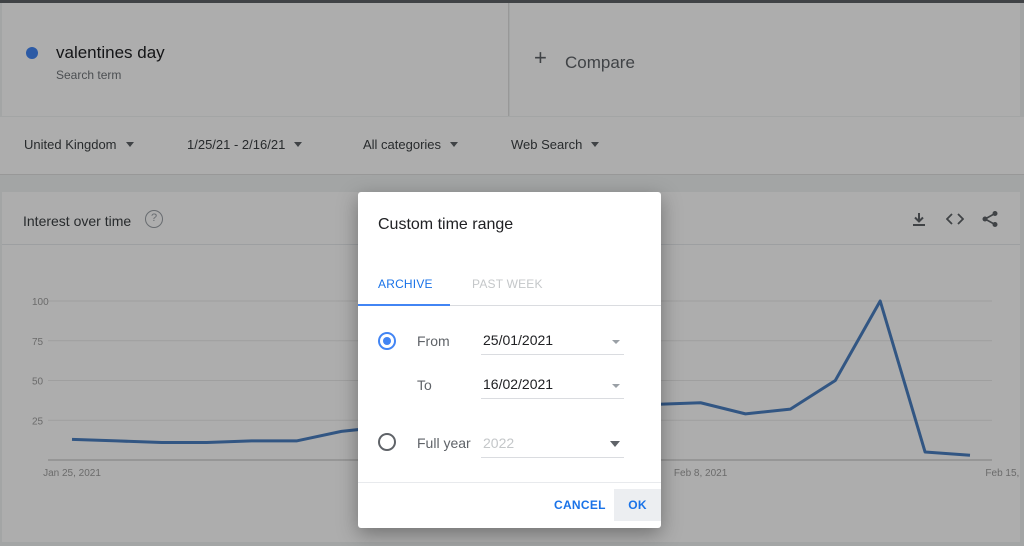  I want to click on from-date-value: 25/01/2021, so click(518, 340).